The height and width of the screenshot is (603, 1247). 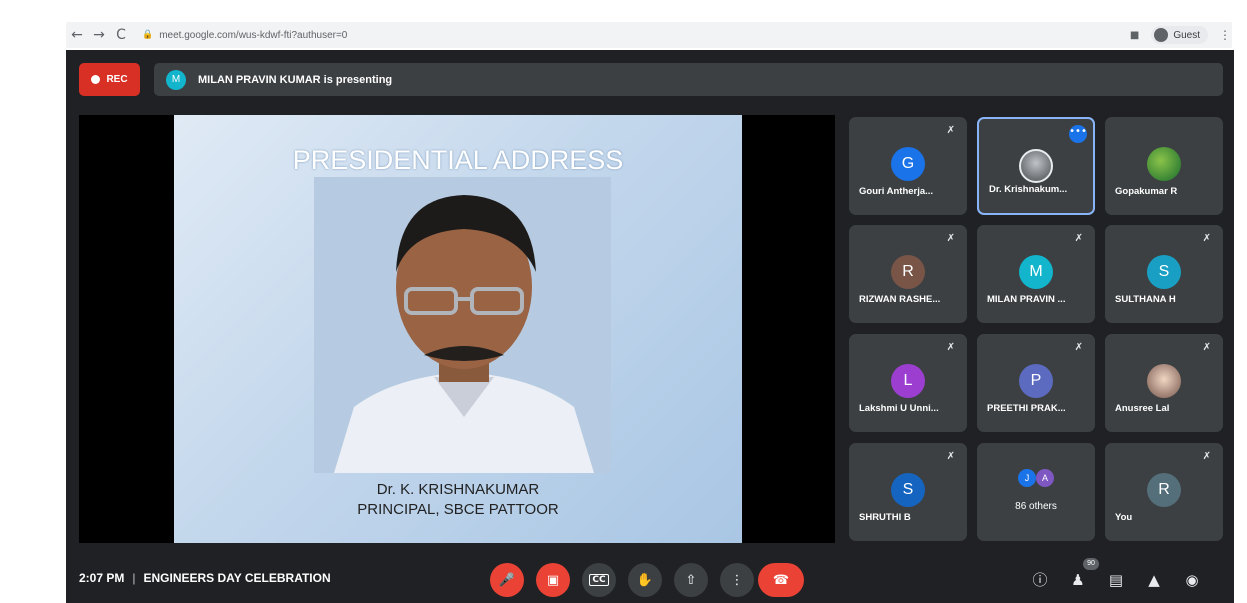 I want to click on leave-call-icon: ☎, so click(x=781, y=580).